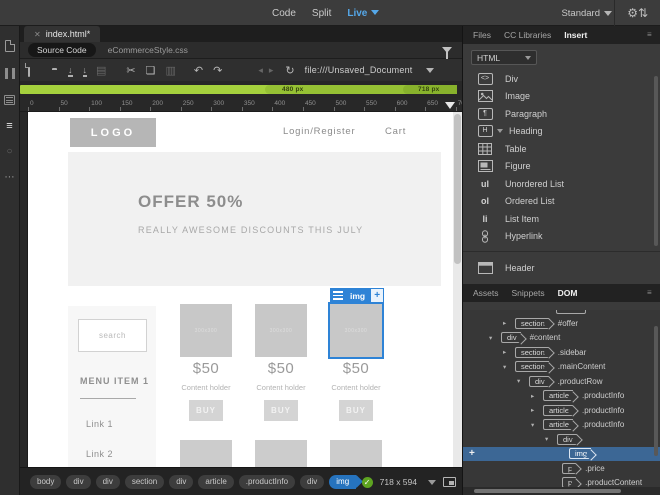 This screenshot has width=660, height=495. What do you see at coordinates (561, 97) in the screenshot?
I see `insert-item-image: Image` at bounding box center [561, 97].